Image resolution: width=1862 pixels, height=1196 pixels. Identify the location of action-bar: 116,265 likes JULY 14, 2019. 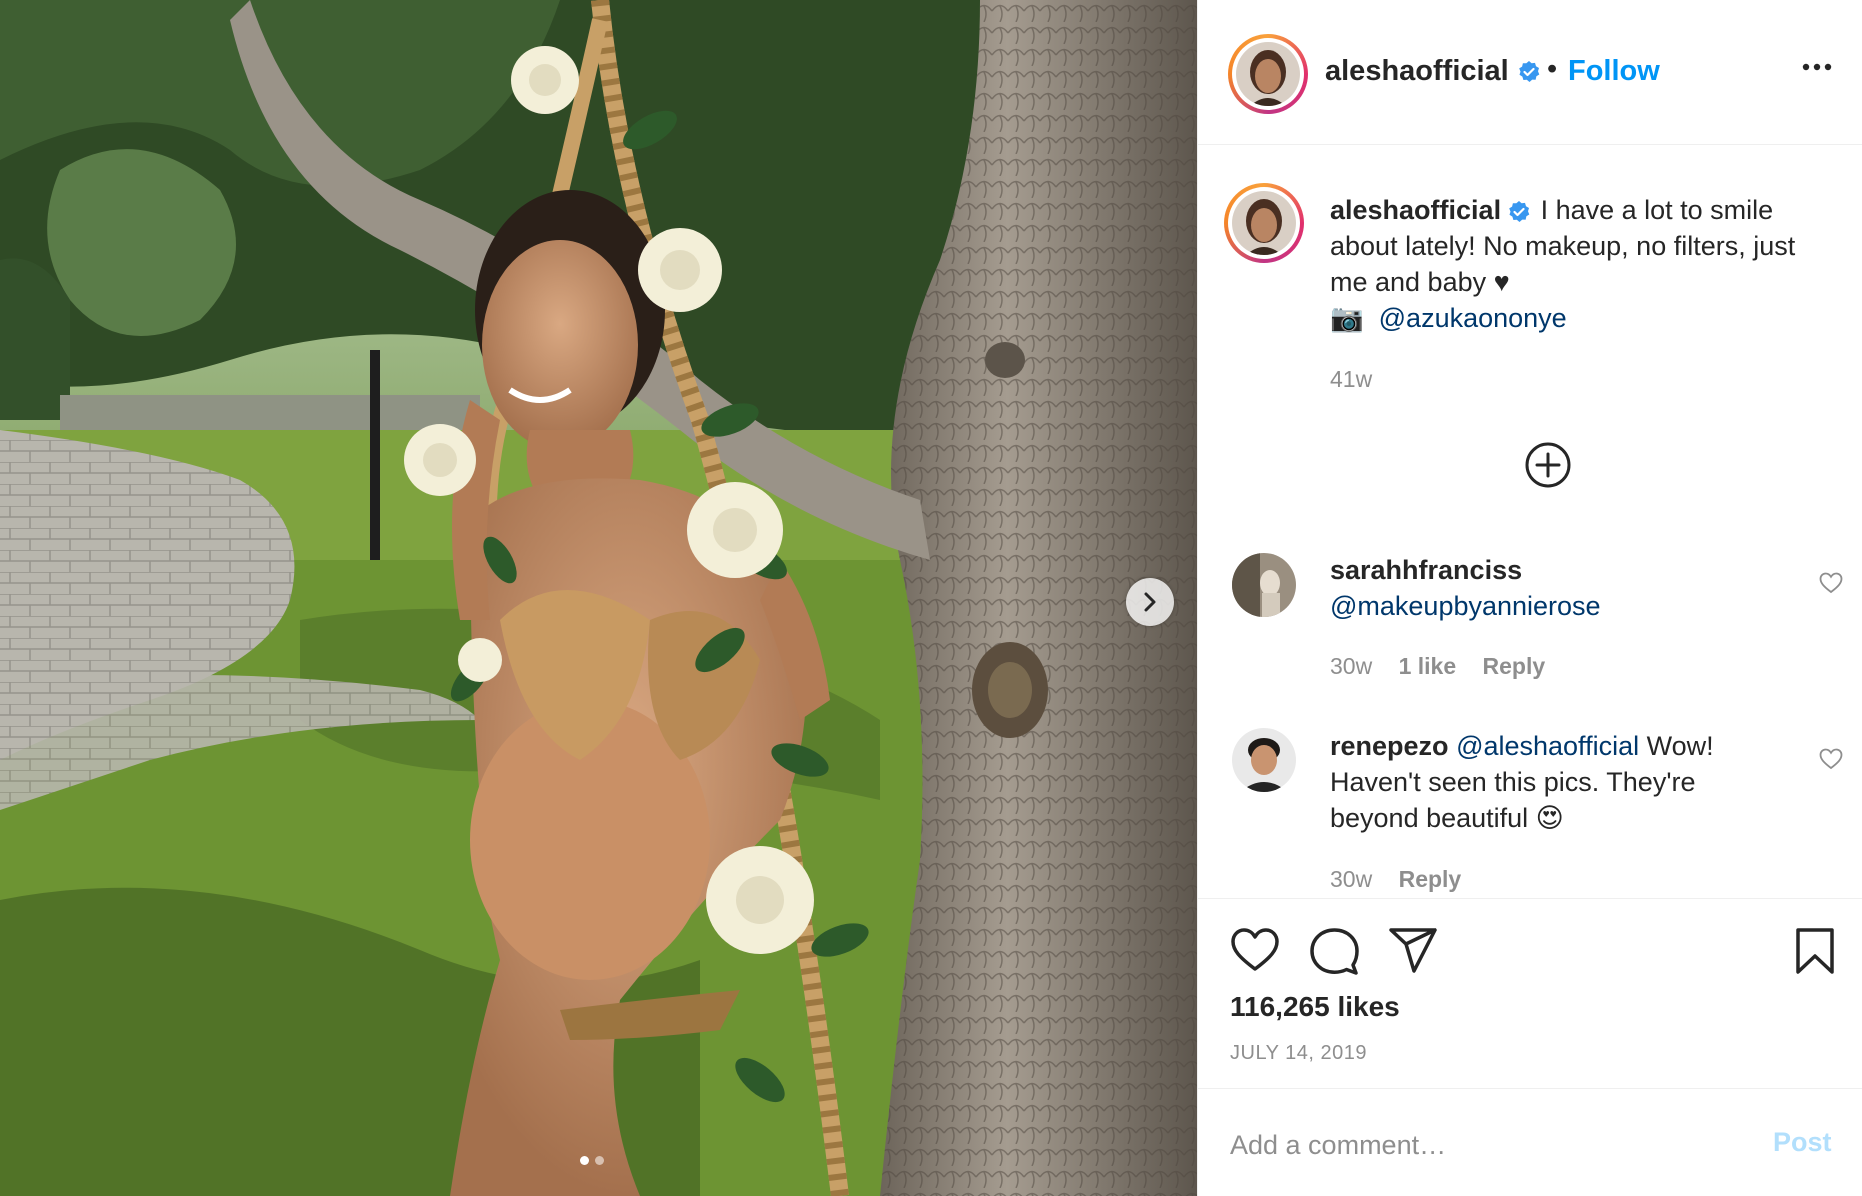
(1530, 993).